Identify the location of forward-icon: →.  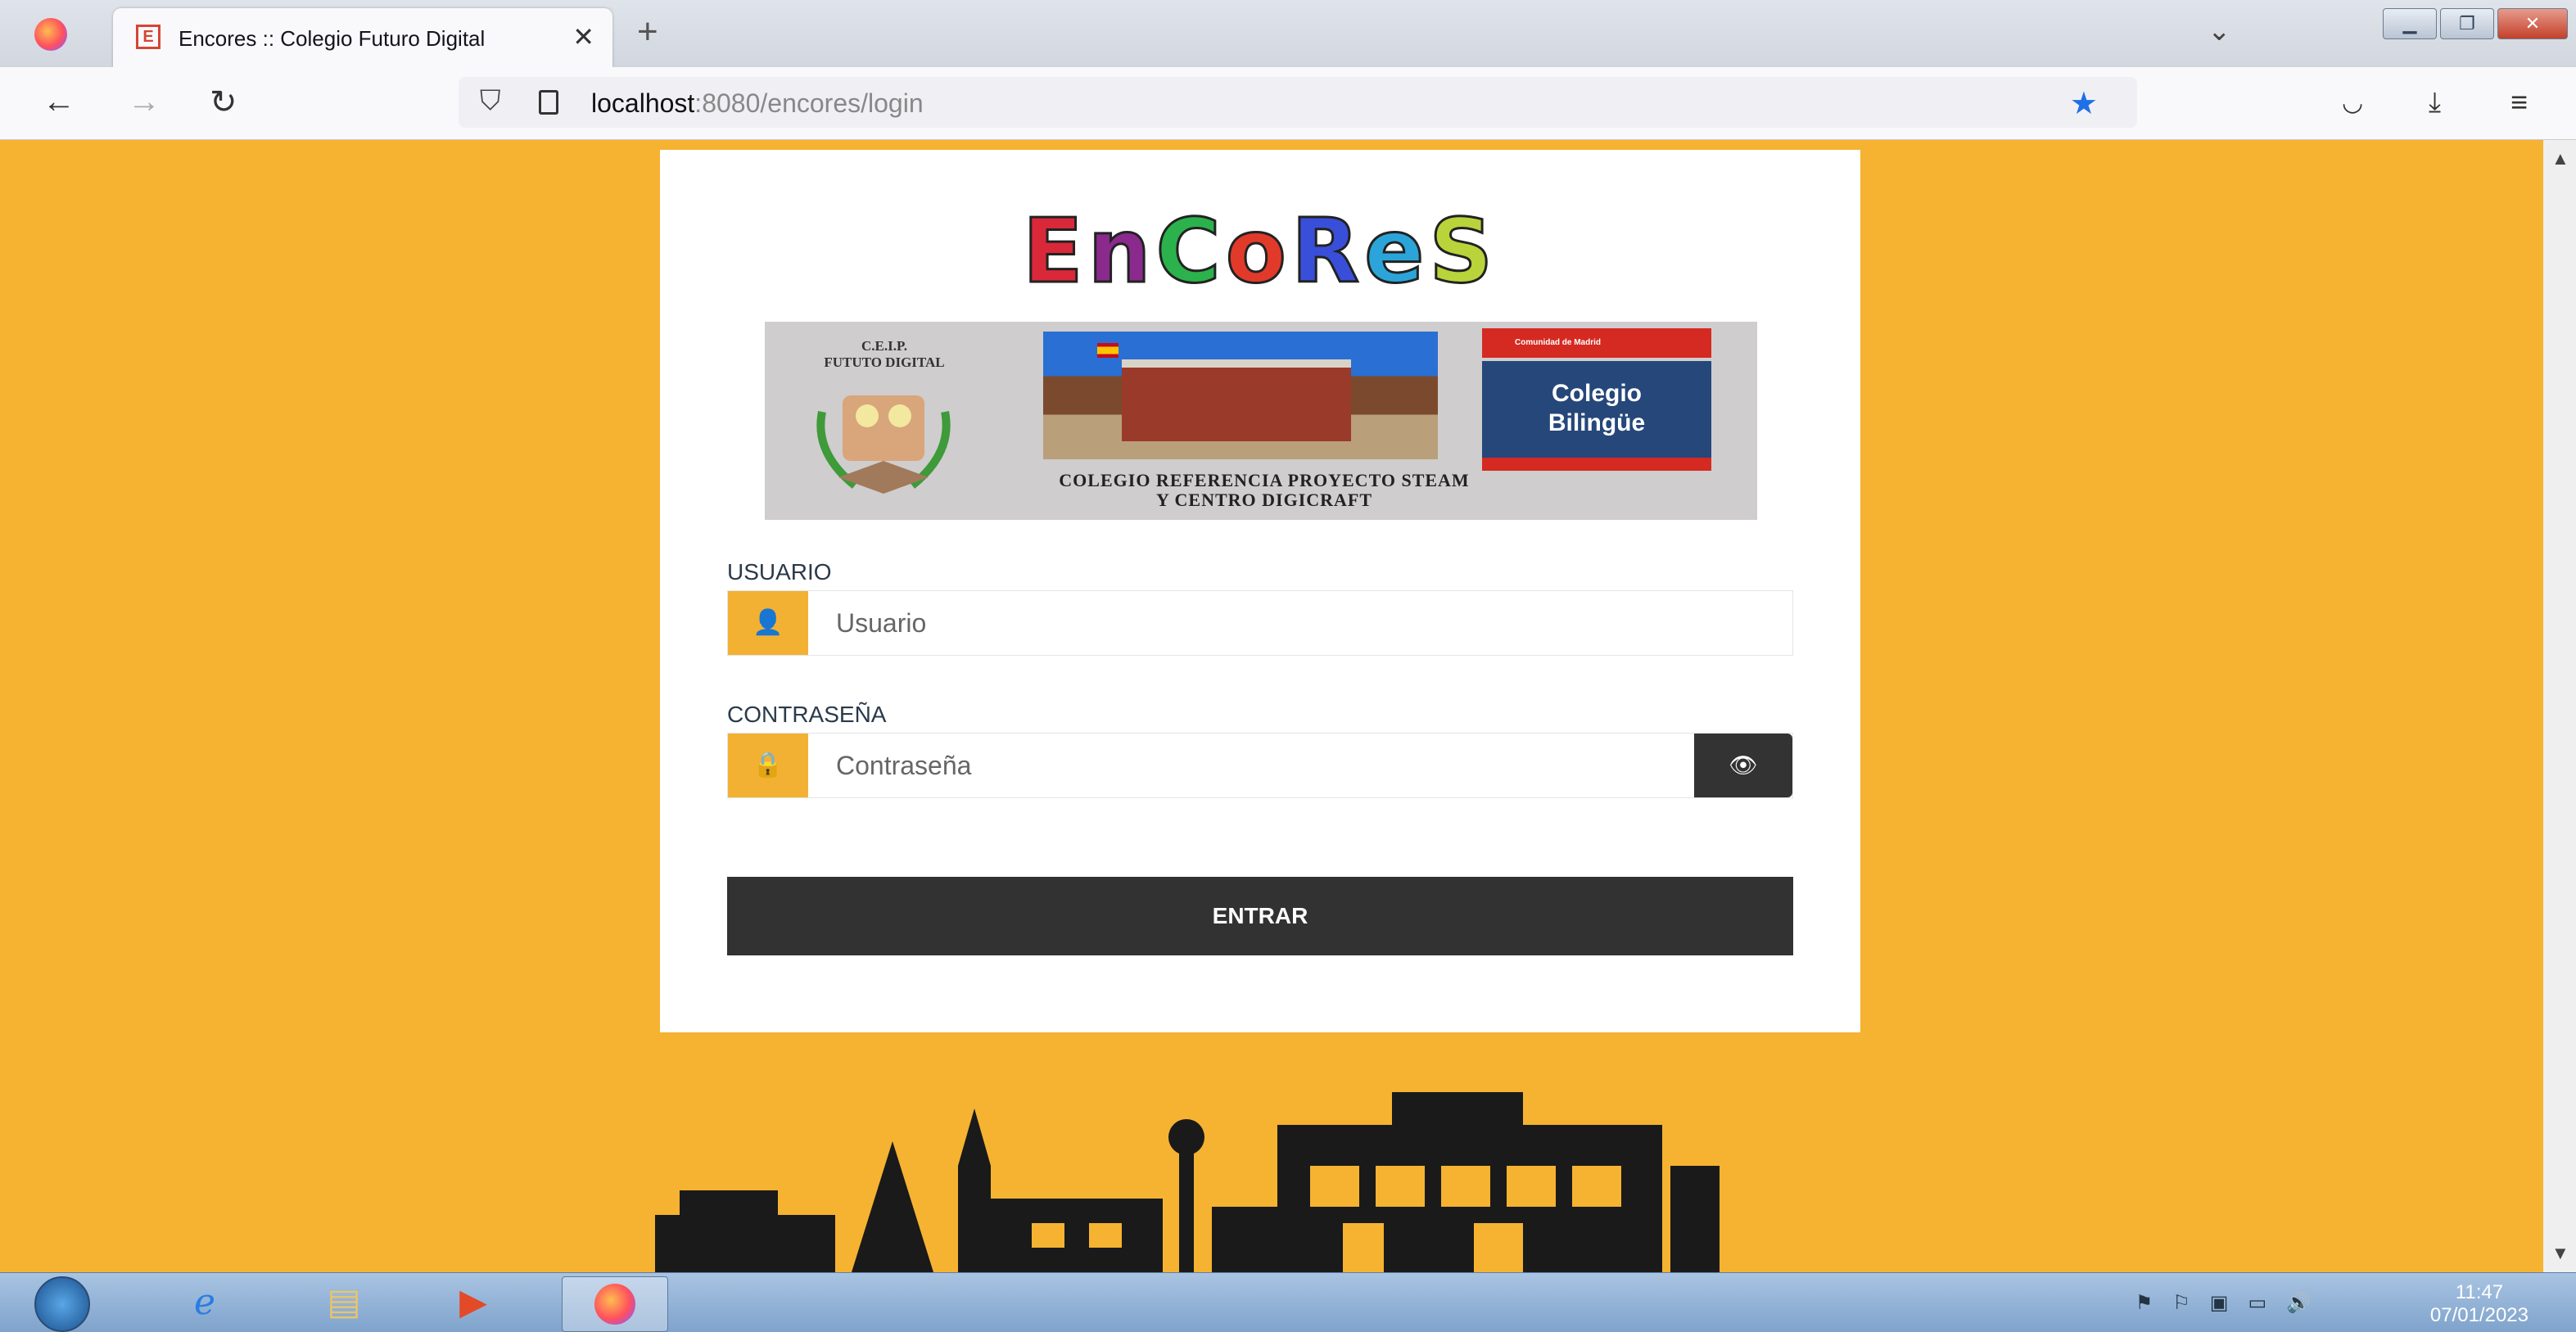
(144, 102).